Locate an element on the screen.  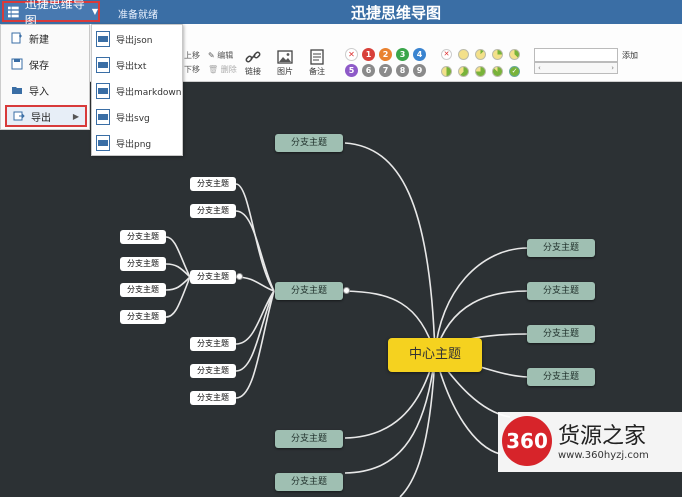
file-menu: 新建 保存 导入 导出 ▶ is located at coordinates (45, 77).